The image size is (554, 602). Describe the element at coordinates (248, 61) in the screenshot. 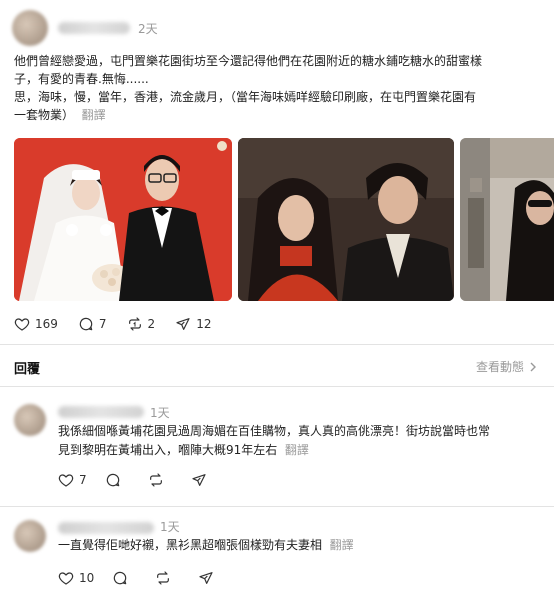

I see `post-body-line: 他們曾經戀愛過，屯門置樂花園街坊至今還記得他們在花園附近的糖水鋪吃糖水的甜蜜樣` at that location.